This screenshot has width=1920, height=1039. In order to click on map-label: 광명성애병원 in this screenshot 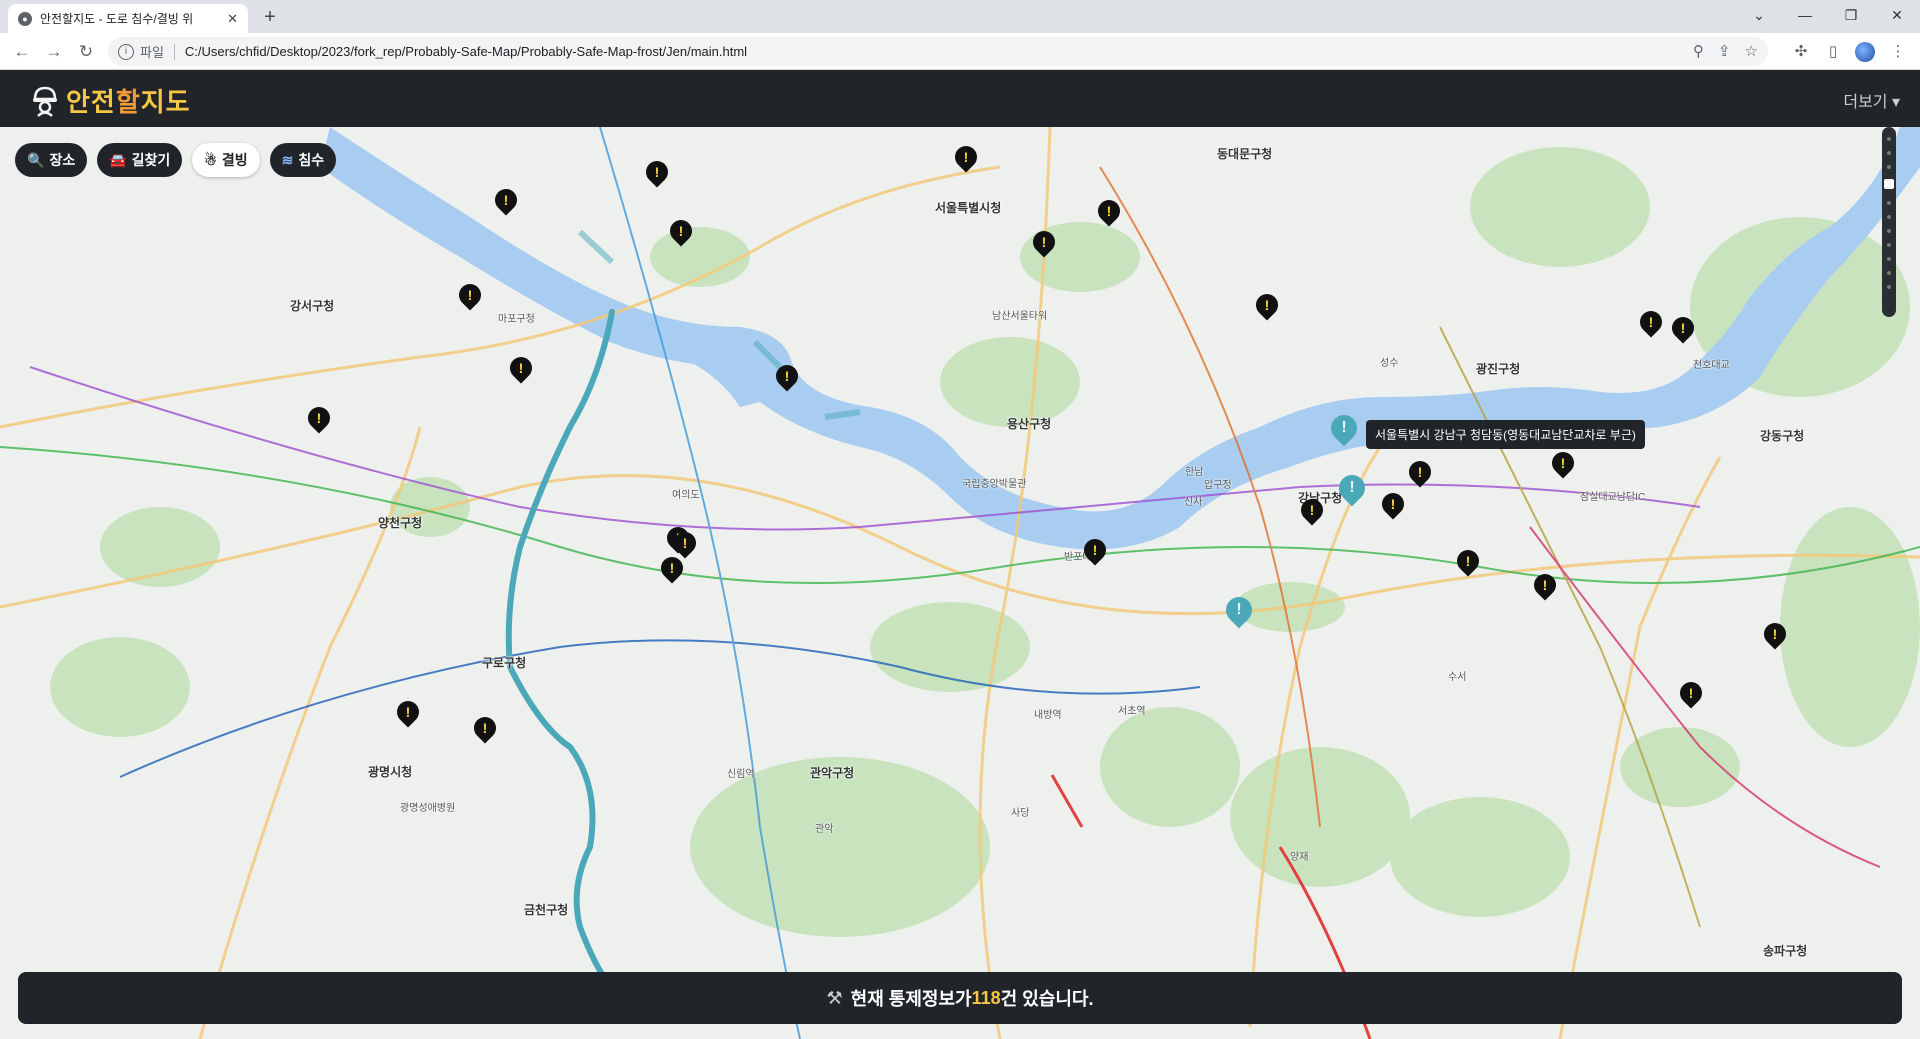, I will do `click(428, 808)`.